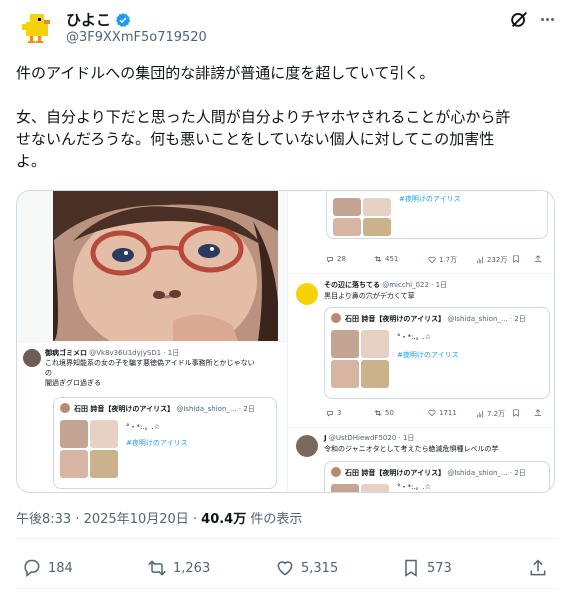  I want to click on bookmark-count: 573, so click(439, 568).